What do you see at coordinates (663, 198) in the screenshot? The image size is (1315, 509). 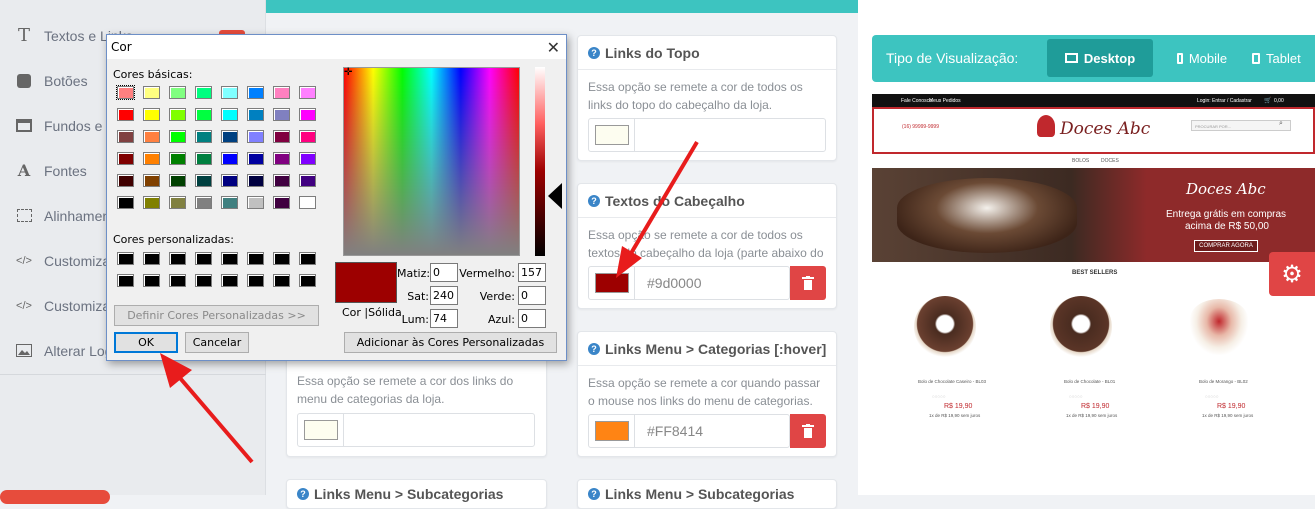 I see `arrow-to-swatch` at bounding box center [663, 198].